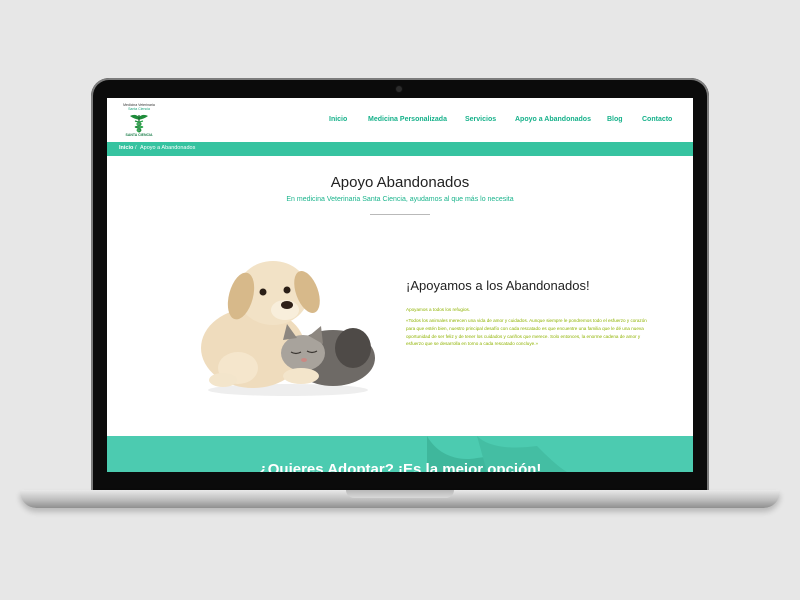 This screenshot has height=600, width=800. I want to click on section-title: ¡Apoyamos a los Abandonados!, so click(498, 285).